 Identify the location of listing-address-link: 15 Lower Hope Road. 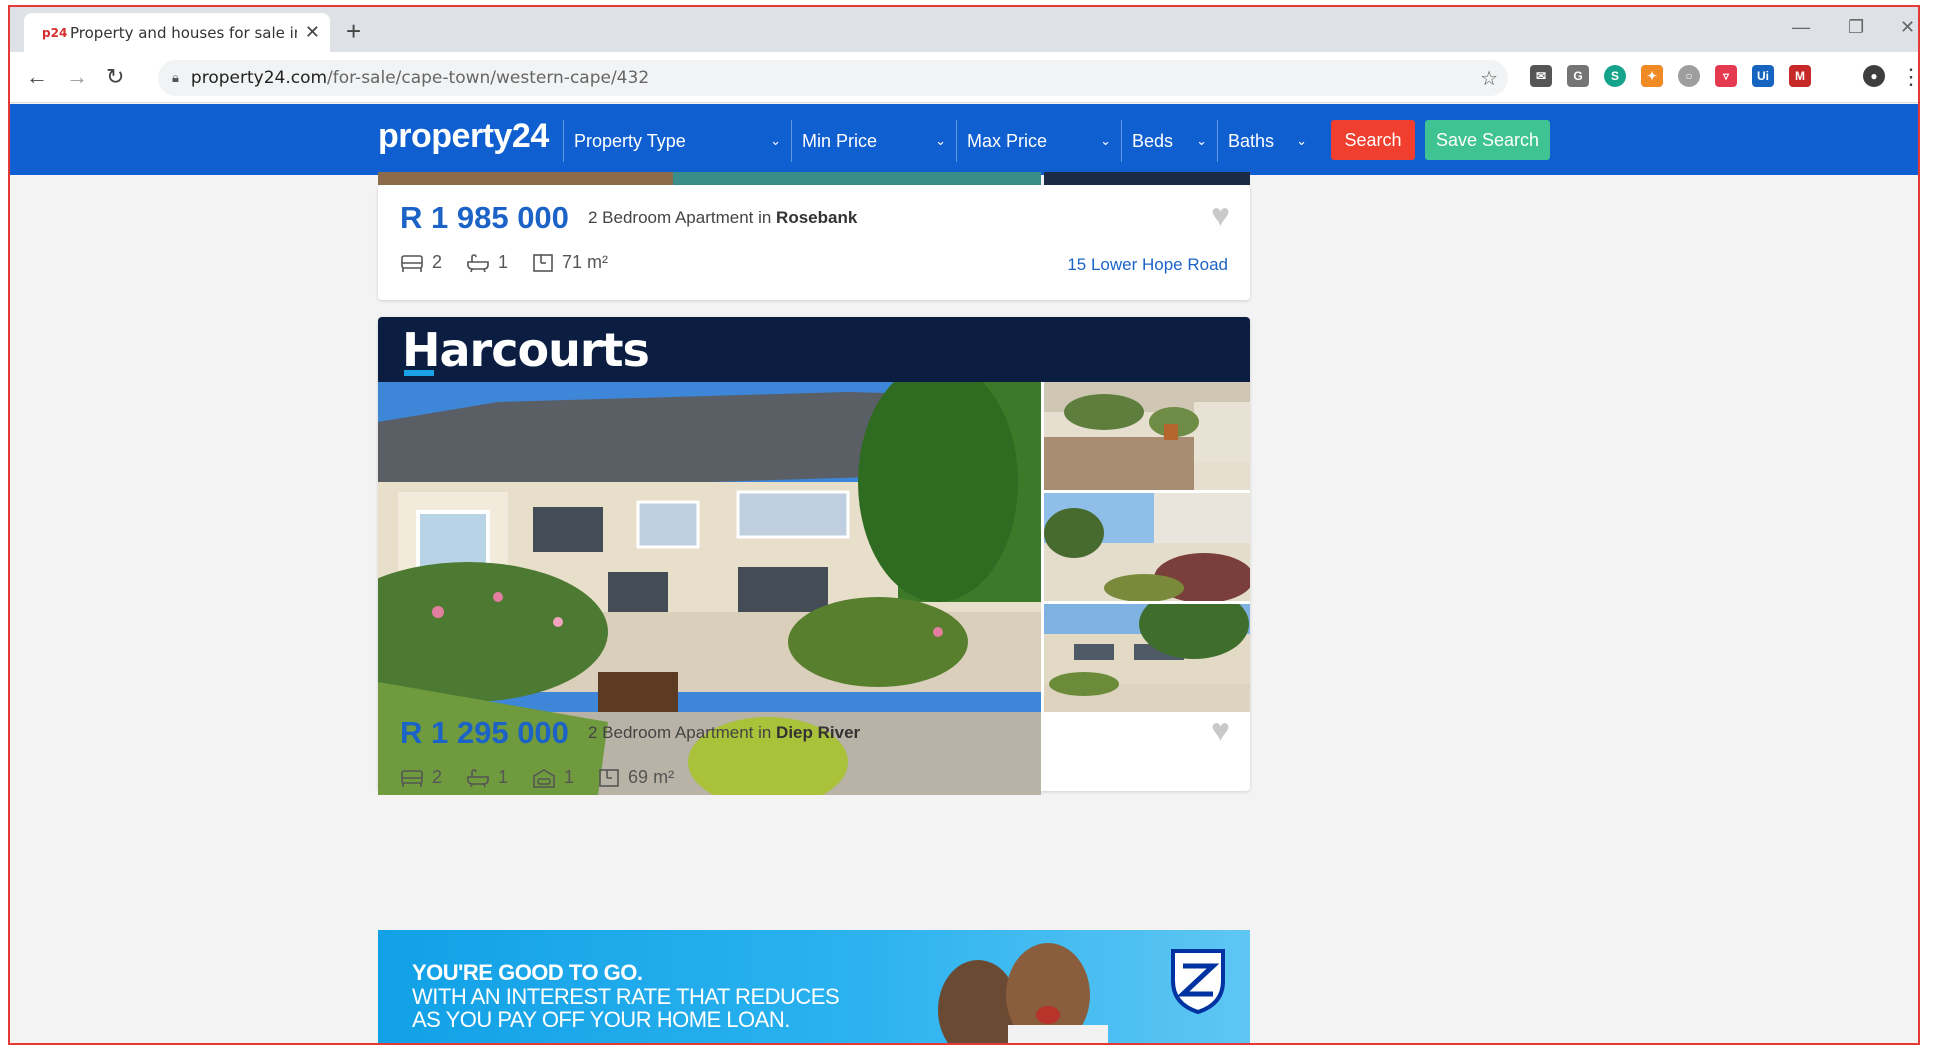
(1147, 265).